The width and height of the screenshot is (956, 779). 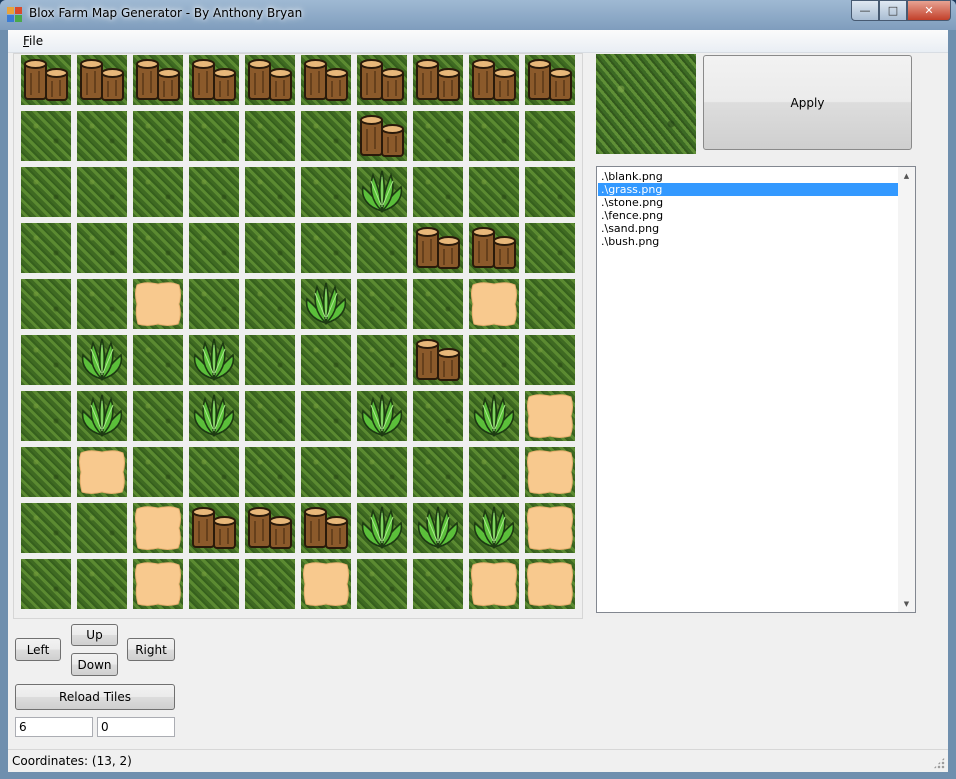 What do you see at coordinates (748, 215) in the screenshot?
I see `tile-list-item: .\fence.png` at bounding box center [748, 215].